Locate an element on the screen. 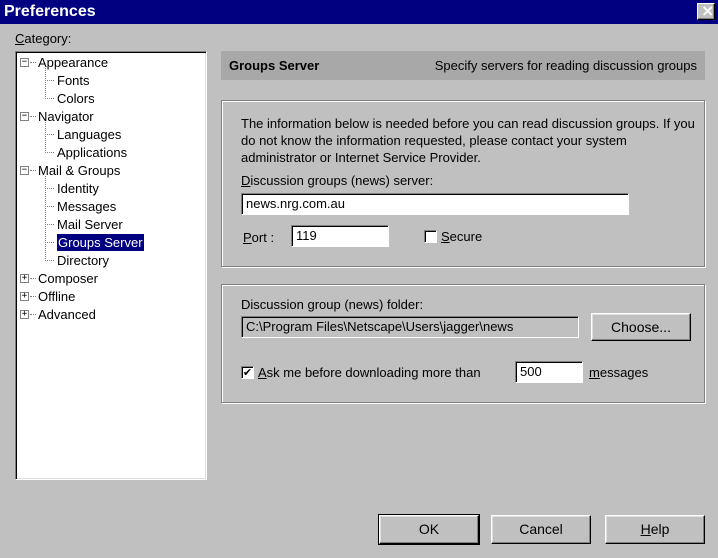 The height and width of the screenshot is (558, 718). close-button: × is located at coordinates (706, 10).